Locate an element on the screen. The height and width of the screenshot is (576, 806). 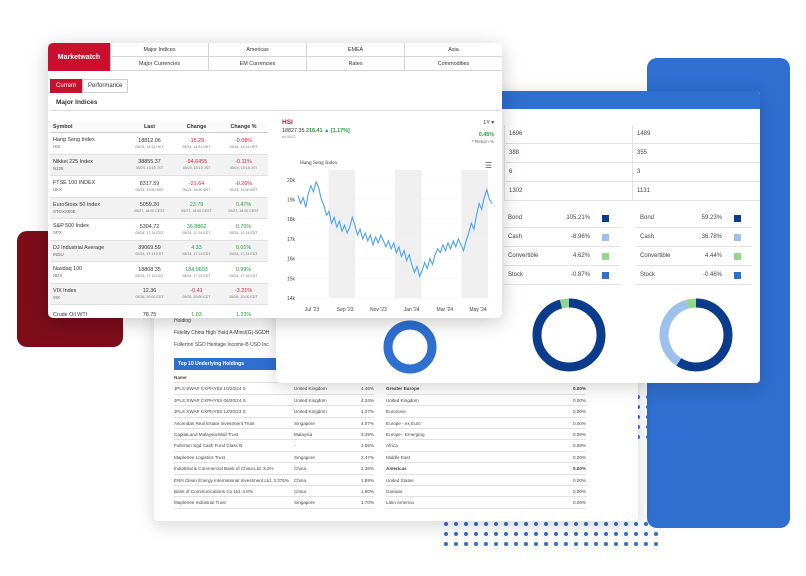
region-tab-commodities: Commodities is located at coordinates (453, 64).